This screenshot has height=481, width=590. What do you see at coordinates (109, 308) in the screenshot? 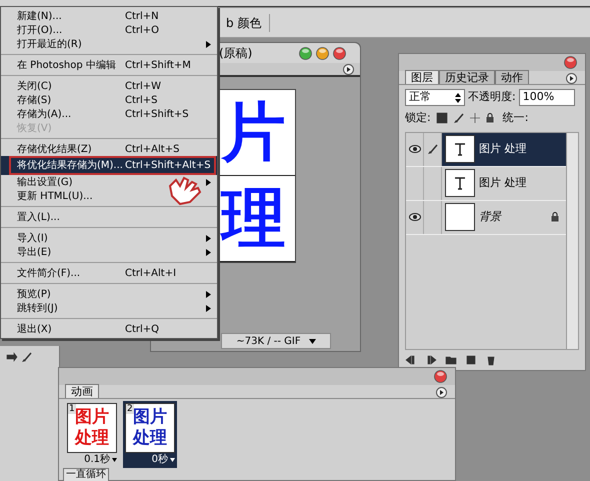
I see `menu-item: 跳转到(J)` at bounding box center [109, 308].